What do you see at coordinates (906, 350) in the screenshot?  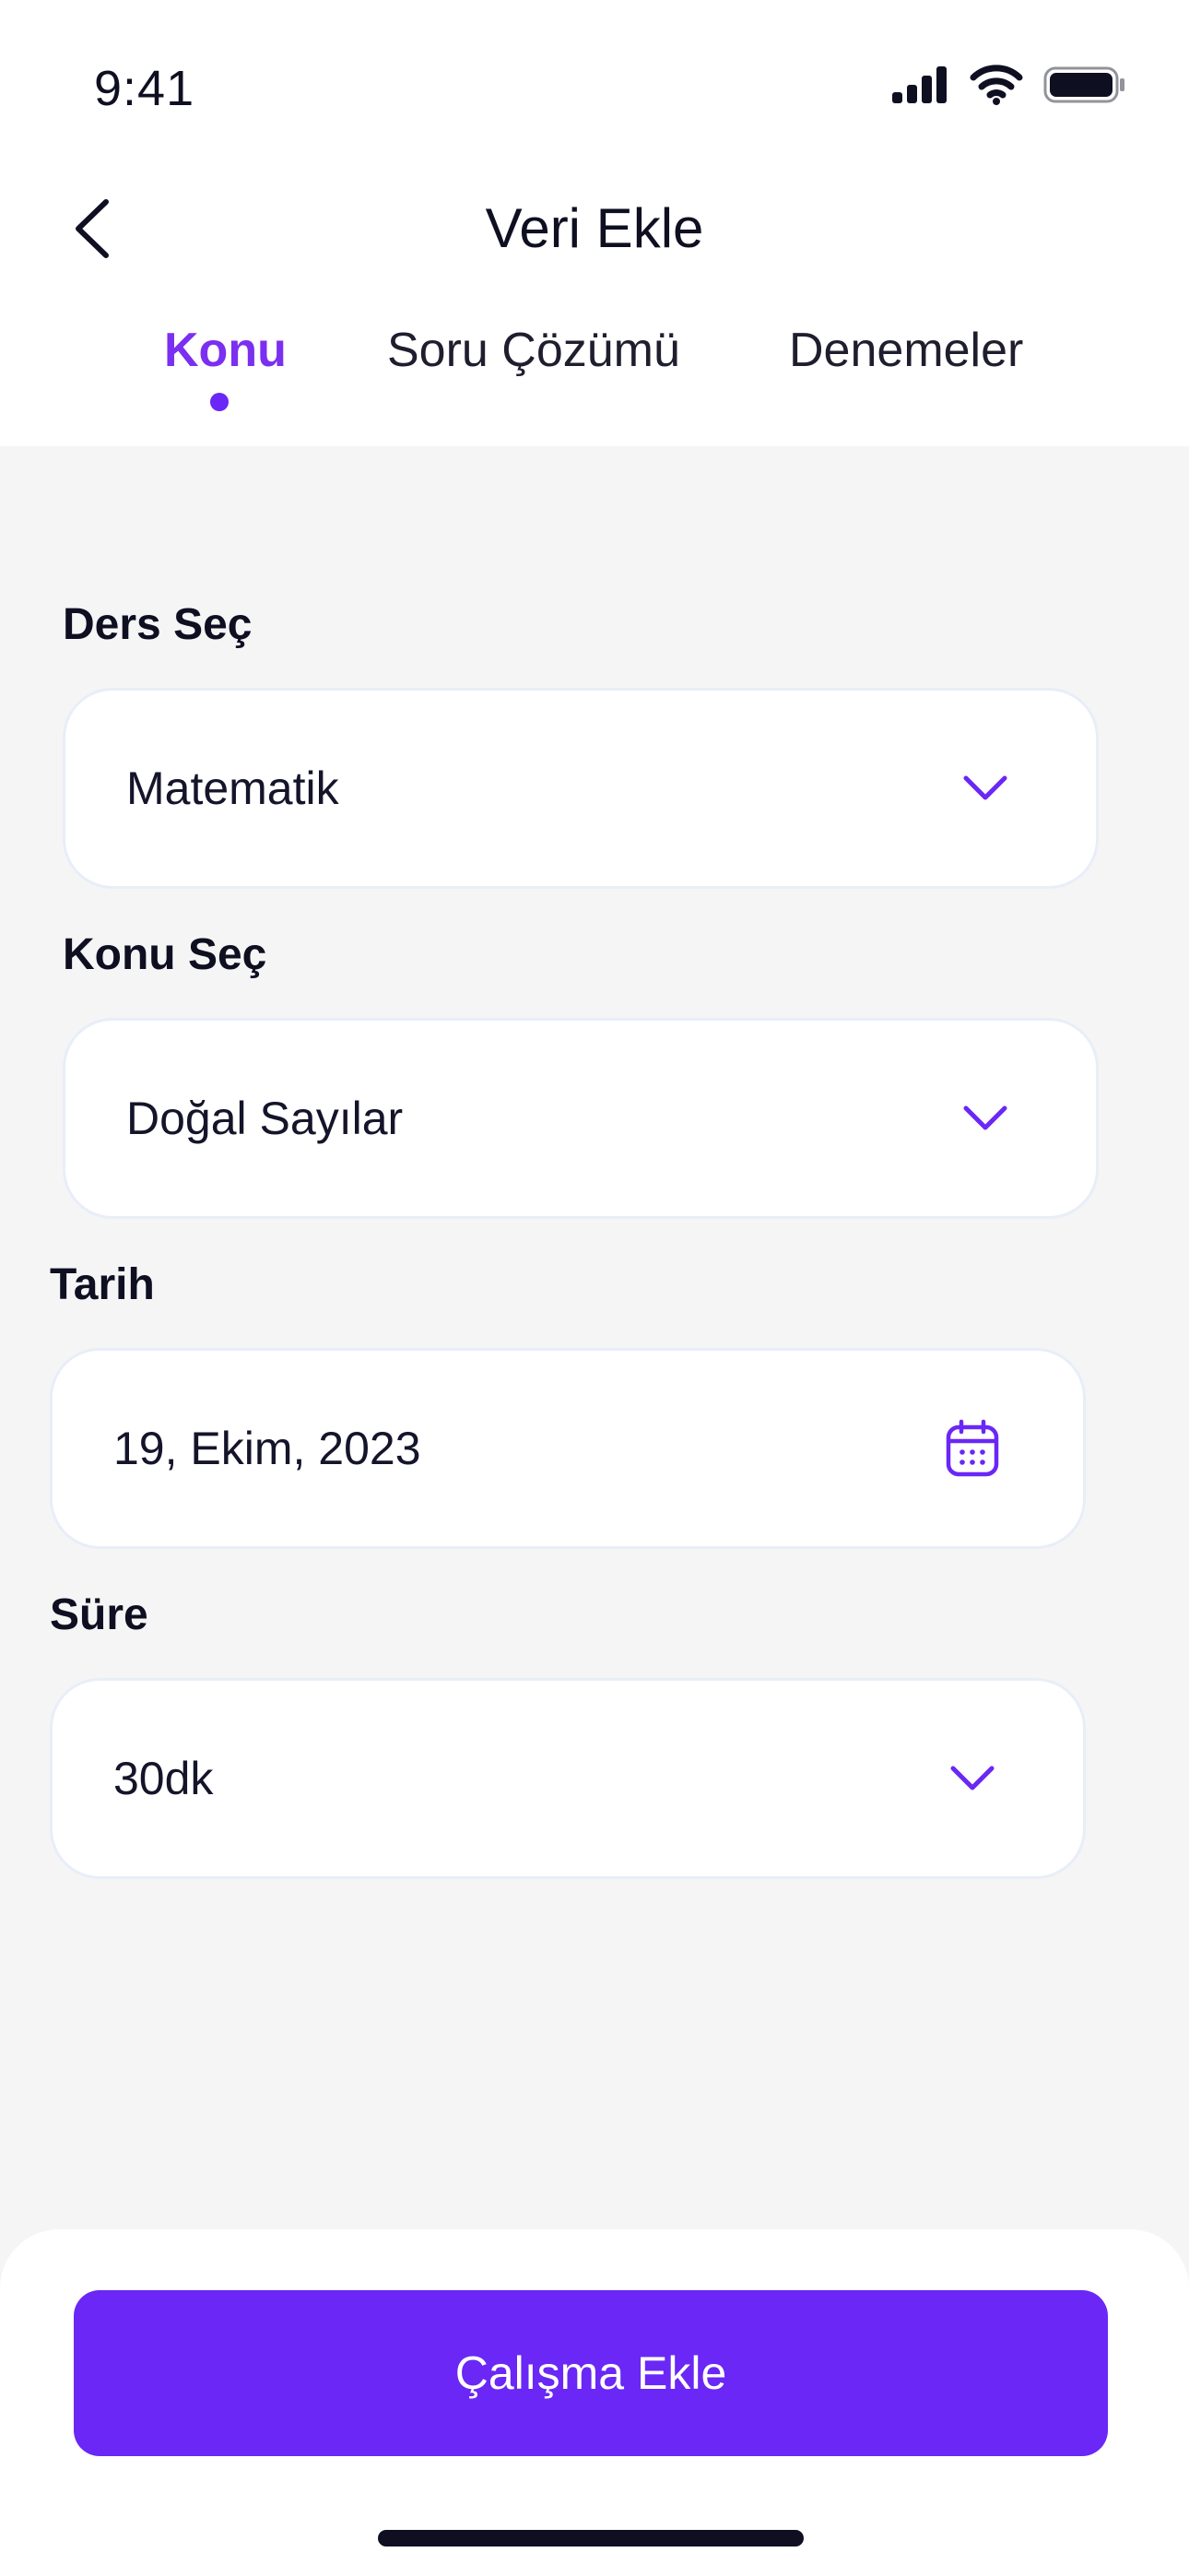 I see `tab-denemeler: Denemeler` at bounding box center [906, 350].